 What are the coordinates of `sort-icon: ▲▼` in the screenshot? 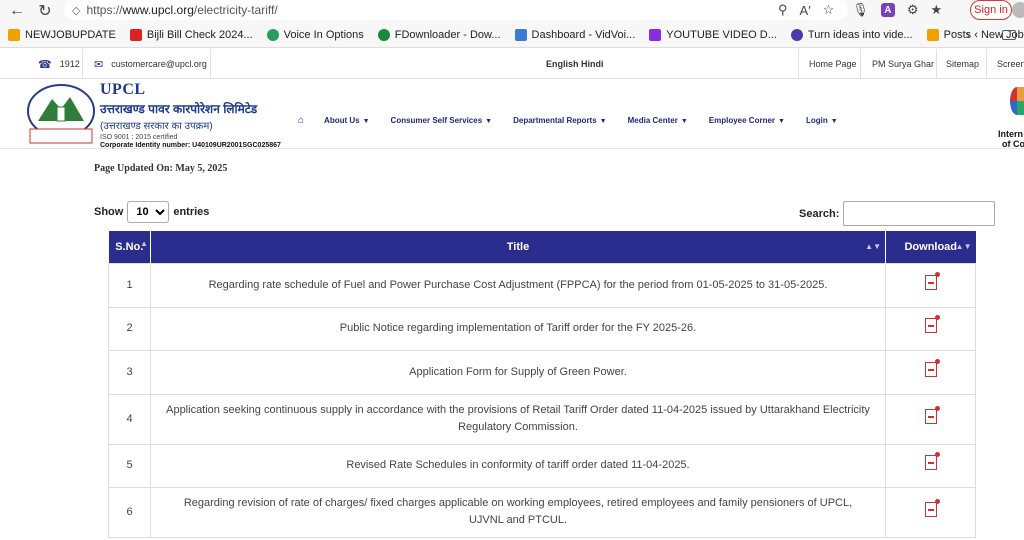 It's located at (873, 246).